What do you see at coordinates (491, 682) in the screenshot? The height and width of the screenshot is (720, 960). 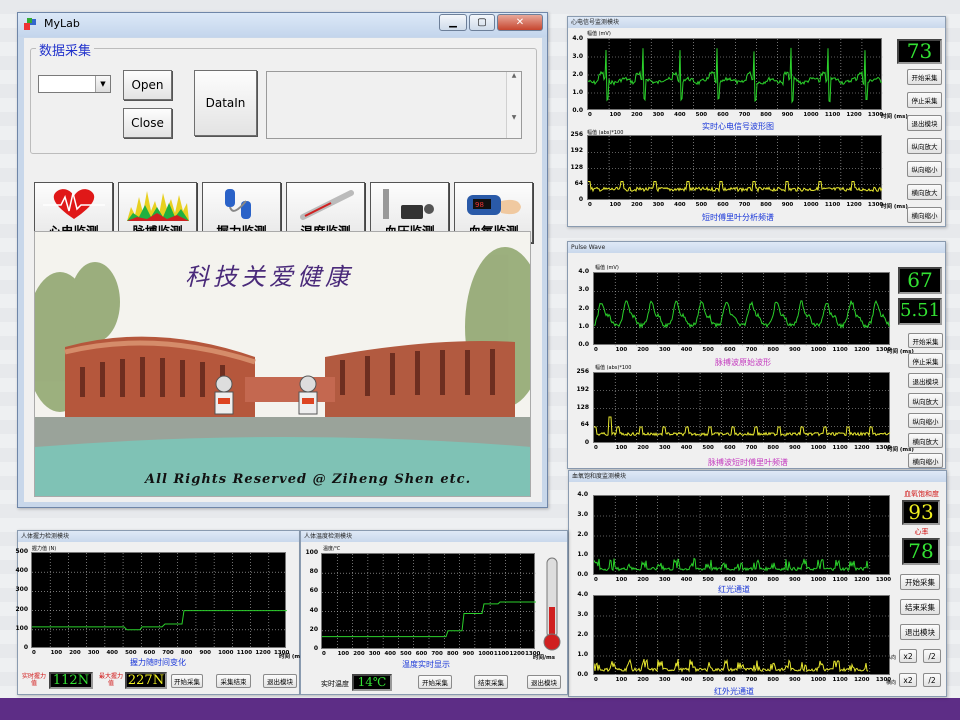 I see `temperature-stop-button: 结束采集` at bounding box center [491, 682].